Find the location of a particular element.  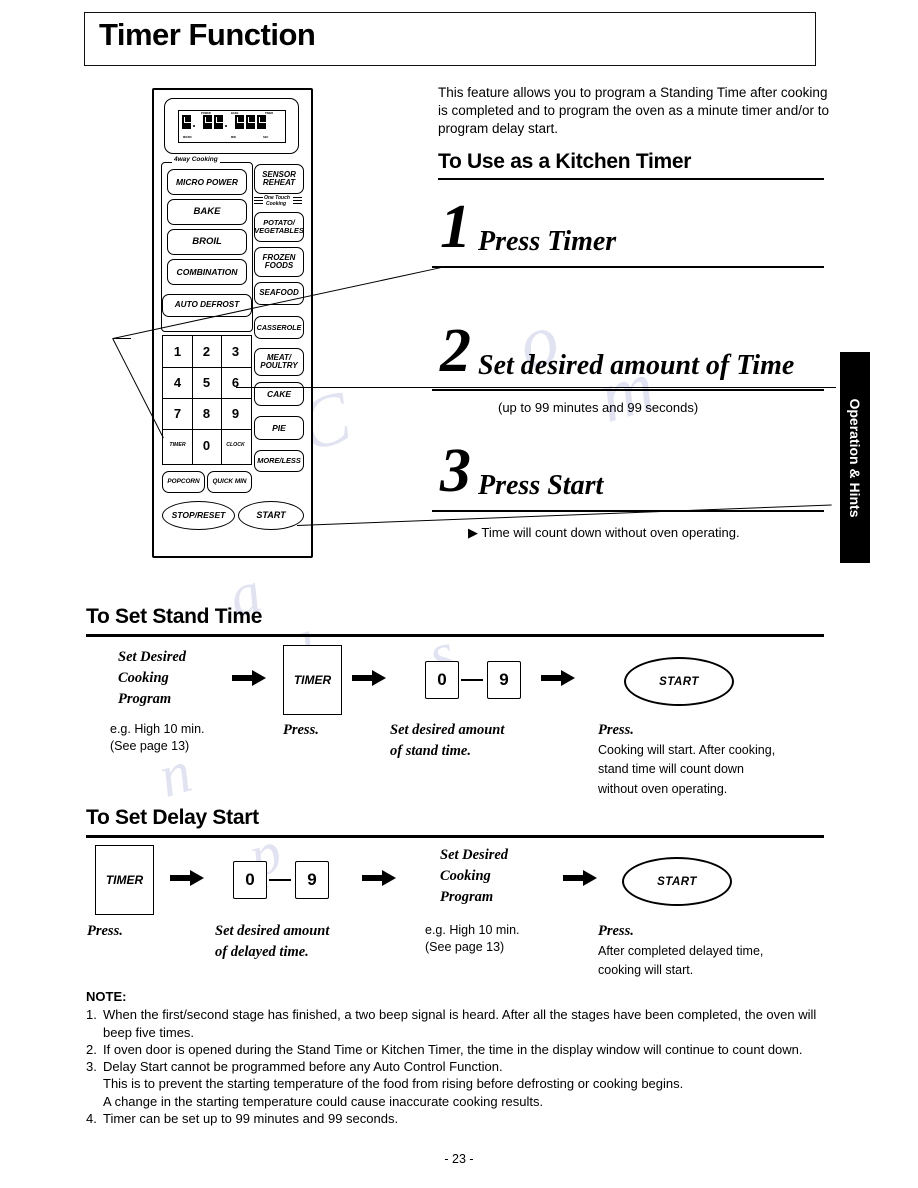

stand-time-timer-button: TIMER is located at coordinates (312, 680).